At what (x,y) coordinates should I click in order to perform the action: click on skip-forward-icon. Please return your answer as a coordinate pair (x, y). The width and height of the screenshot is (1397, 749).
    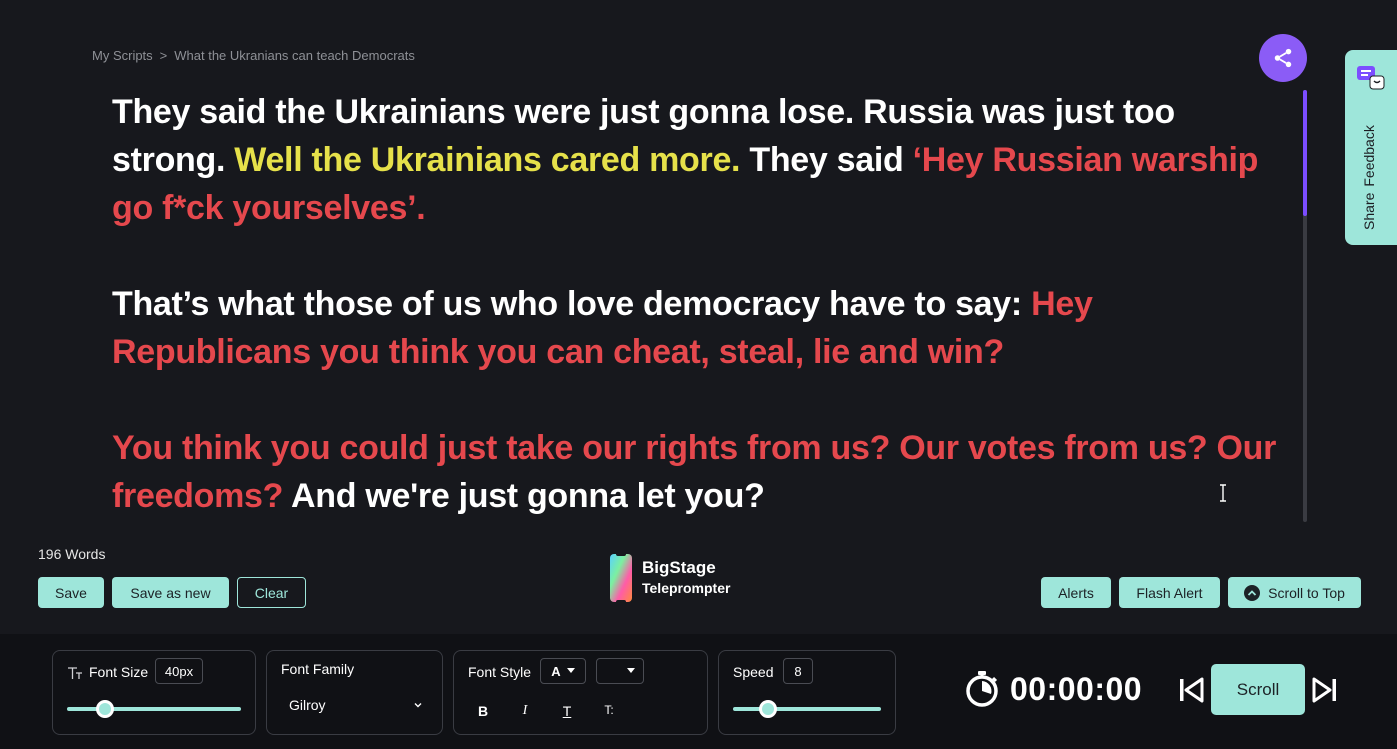
    Looking at the image, I should click on (1325, 690).